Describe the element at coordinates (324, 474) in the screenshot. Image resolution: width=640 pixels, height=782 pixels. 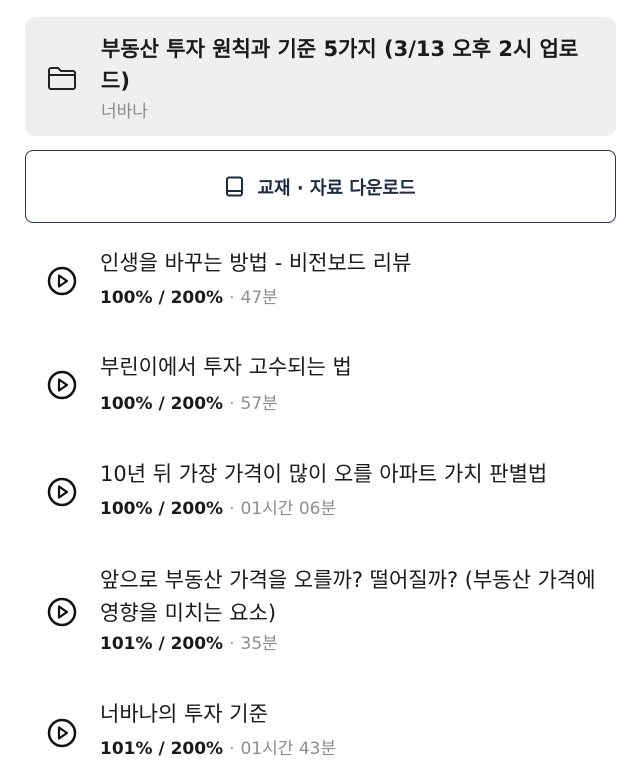
I see `lesson-title: 10년 뒤 가장 가격이 많이 오를 아파트 가치 판별법` at that location.